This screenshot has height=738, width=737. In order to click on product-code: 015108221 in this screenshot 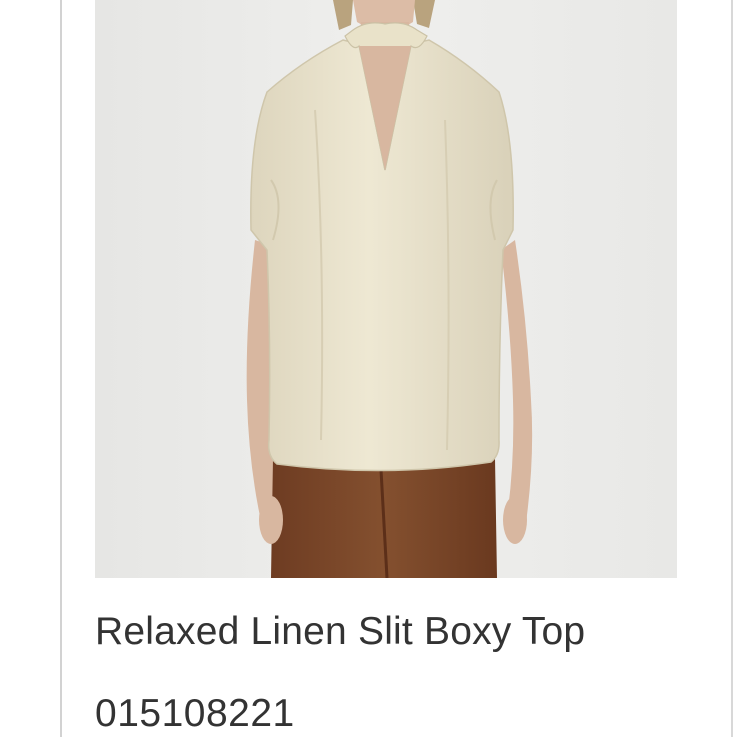, I will do `click(195, 713)`.